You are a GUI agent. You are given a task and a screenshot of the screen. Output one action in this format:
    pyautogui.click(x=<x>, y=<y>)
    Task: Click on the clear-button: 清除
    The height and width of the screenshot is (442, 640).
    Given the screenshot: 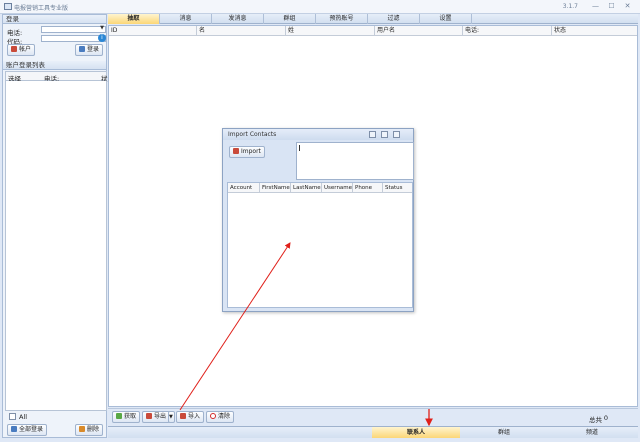 What is the action you would take?
    pyautogui.click(x=220, y=417)
    